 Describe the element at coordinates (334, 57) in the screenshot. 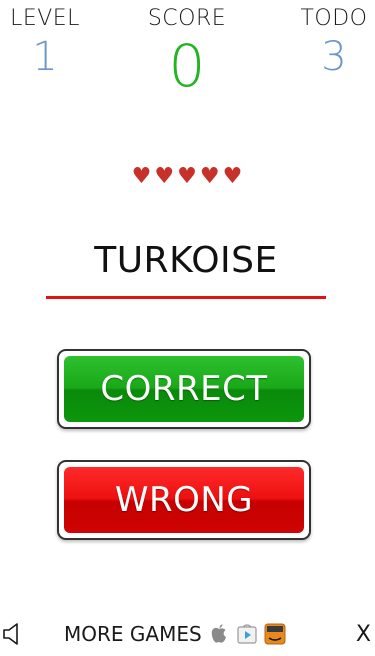

I see `todo-value: 3` at that location.